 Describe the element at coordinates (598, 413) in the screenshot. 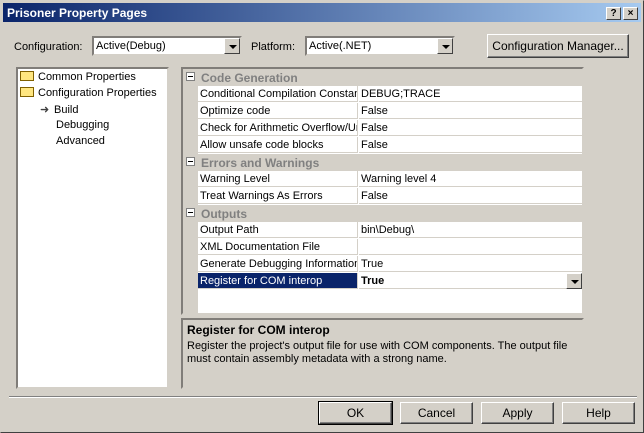

I see `help-button: Help` at that location.